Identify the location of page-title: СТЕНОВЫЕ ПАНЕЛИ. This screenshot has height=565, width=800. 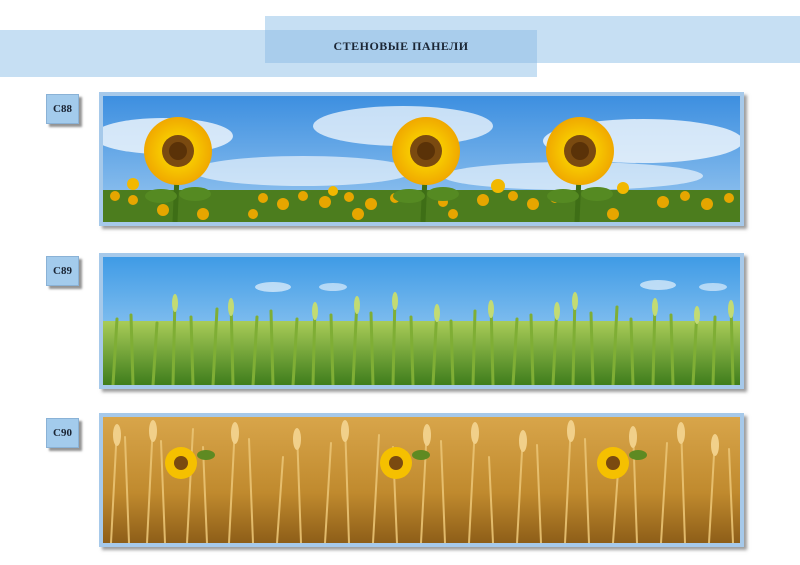
(401, 46).